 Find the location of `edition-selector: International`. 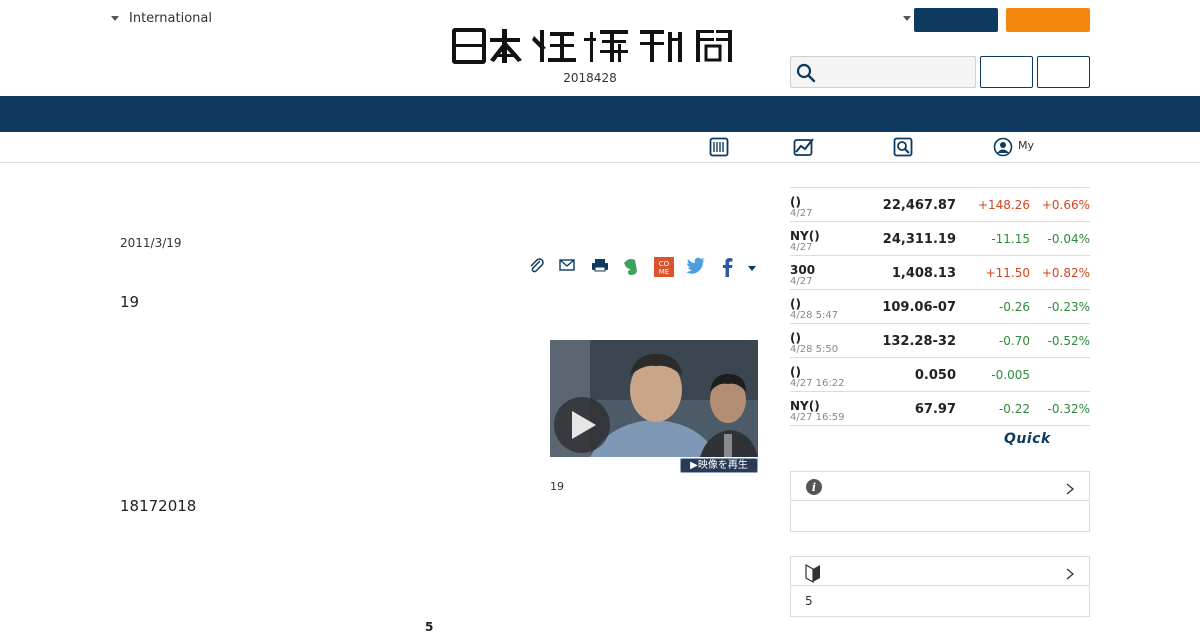

edition-selector: International is located at coordinates (161, 18).